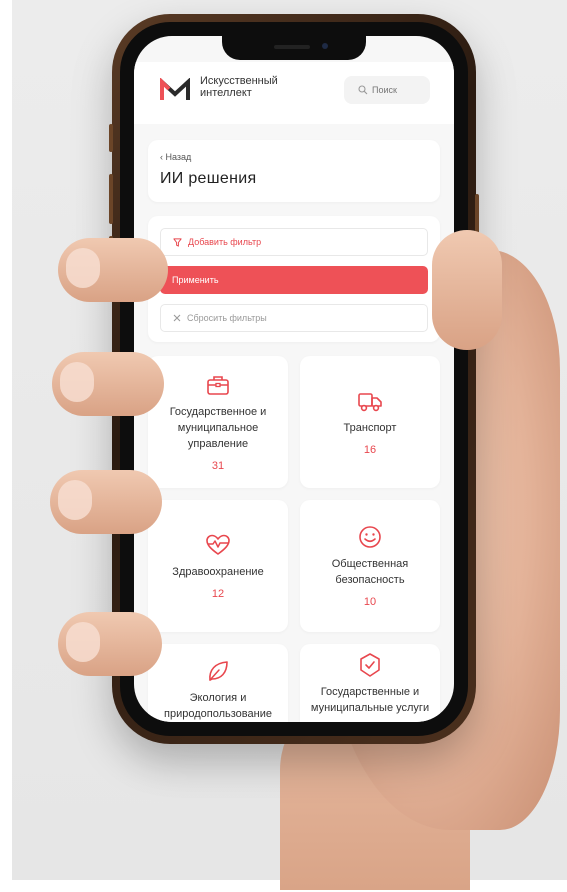 This screenshot has width=567, height=892. What do you see at coordinates (225, 242) in the screenshot?
I see `add-filter-label: Добавить фильтр` at bounding box center [225, 242].